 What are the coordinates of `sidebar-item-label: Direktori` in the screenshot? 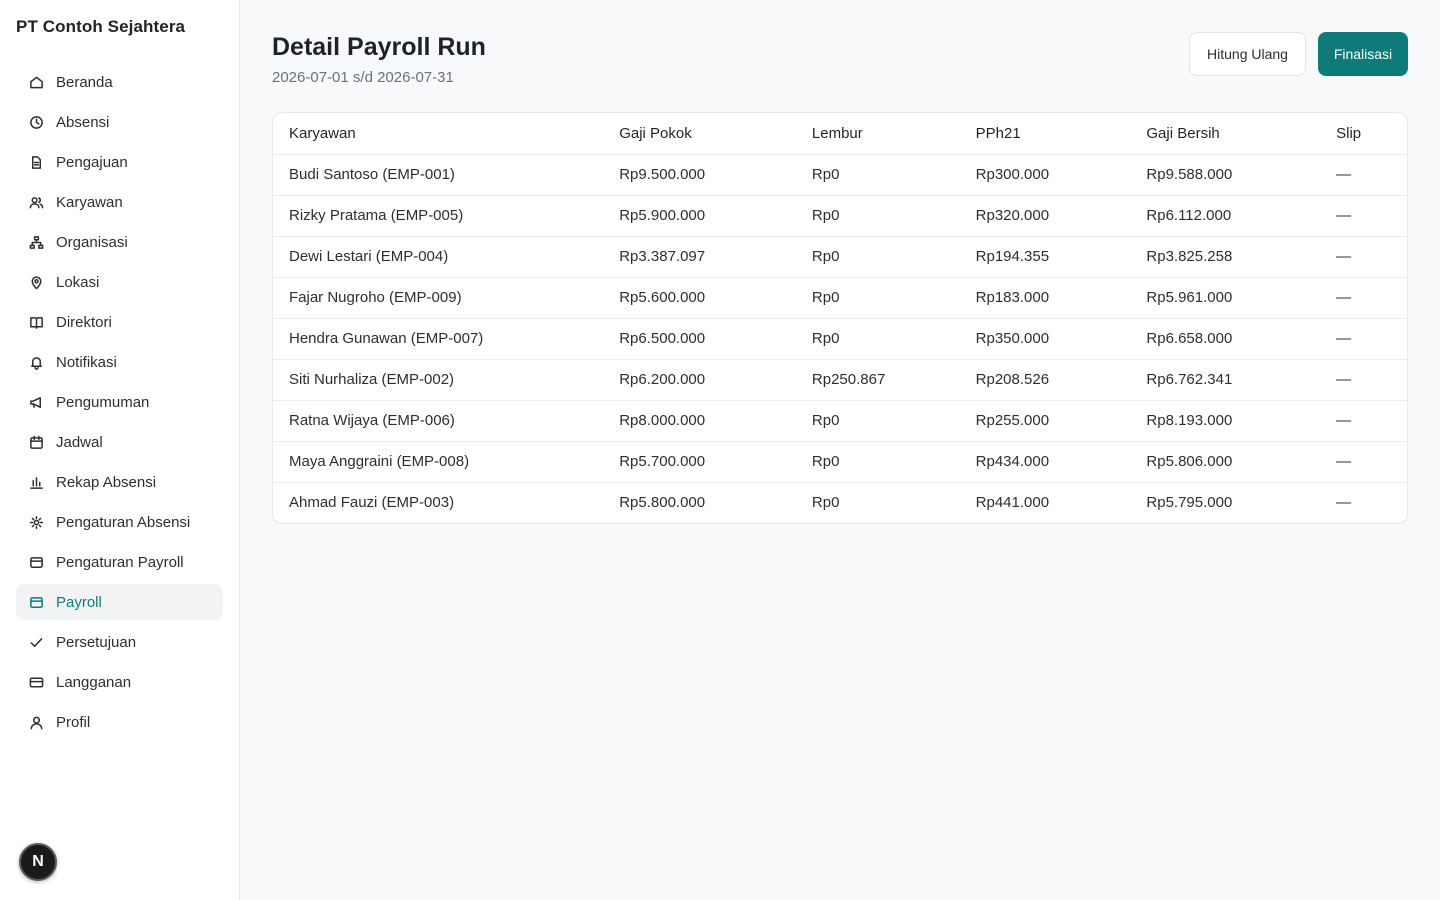 It's located at (84, 322).